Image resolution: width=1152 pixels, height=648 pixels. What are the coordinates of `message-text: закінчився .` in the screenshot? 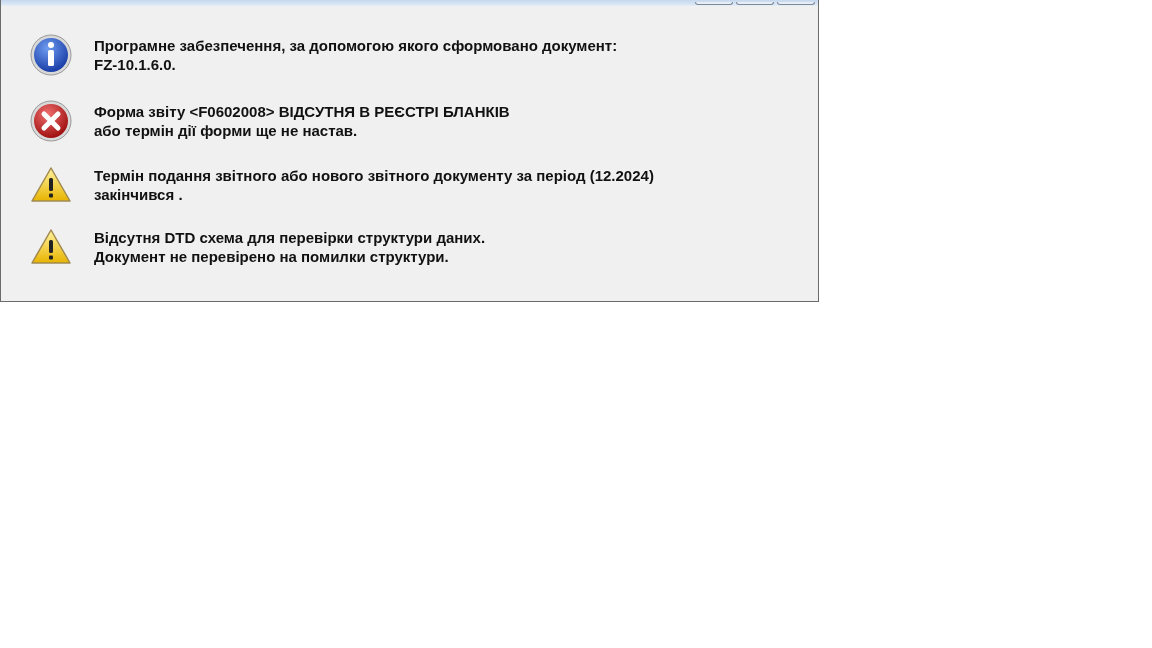 It's located at (139, 194).